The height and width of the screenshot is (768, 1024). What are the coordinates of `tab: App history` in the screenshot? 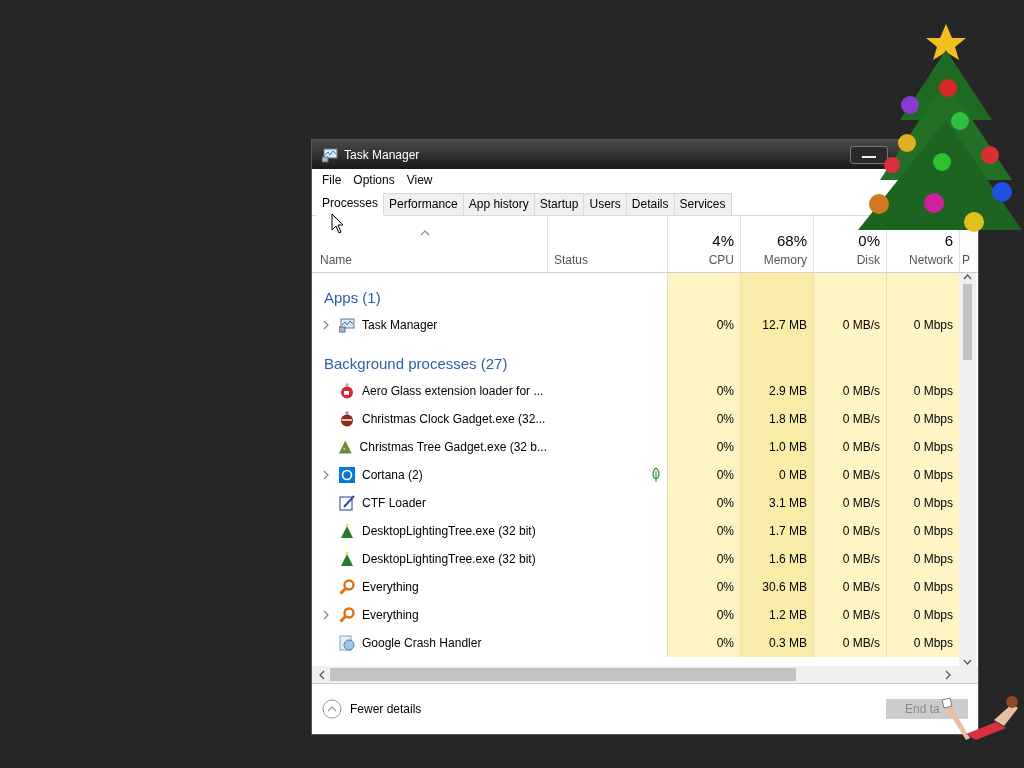 It's located at (498, 204).